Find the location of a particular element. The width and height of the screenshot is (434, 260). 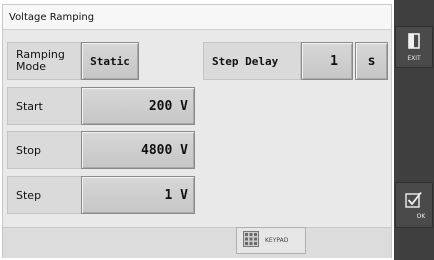

keypad-button: KEYPAD is located at coordinates (271, 240).